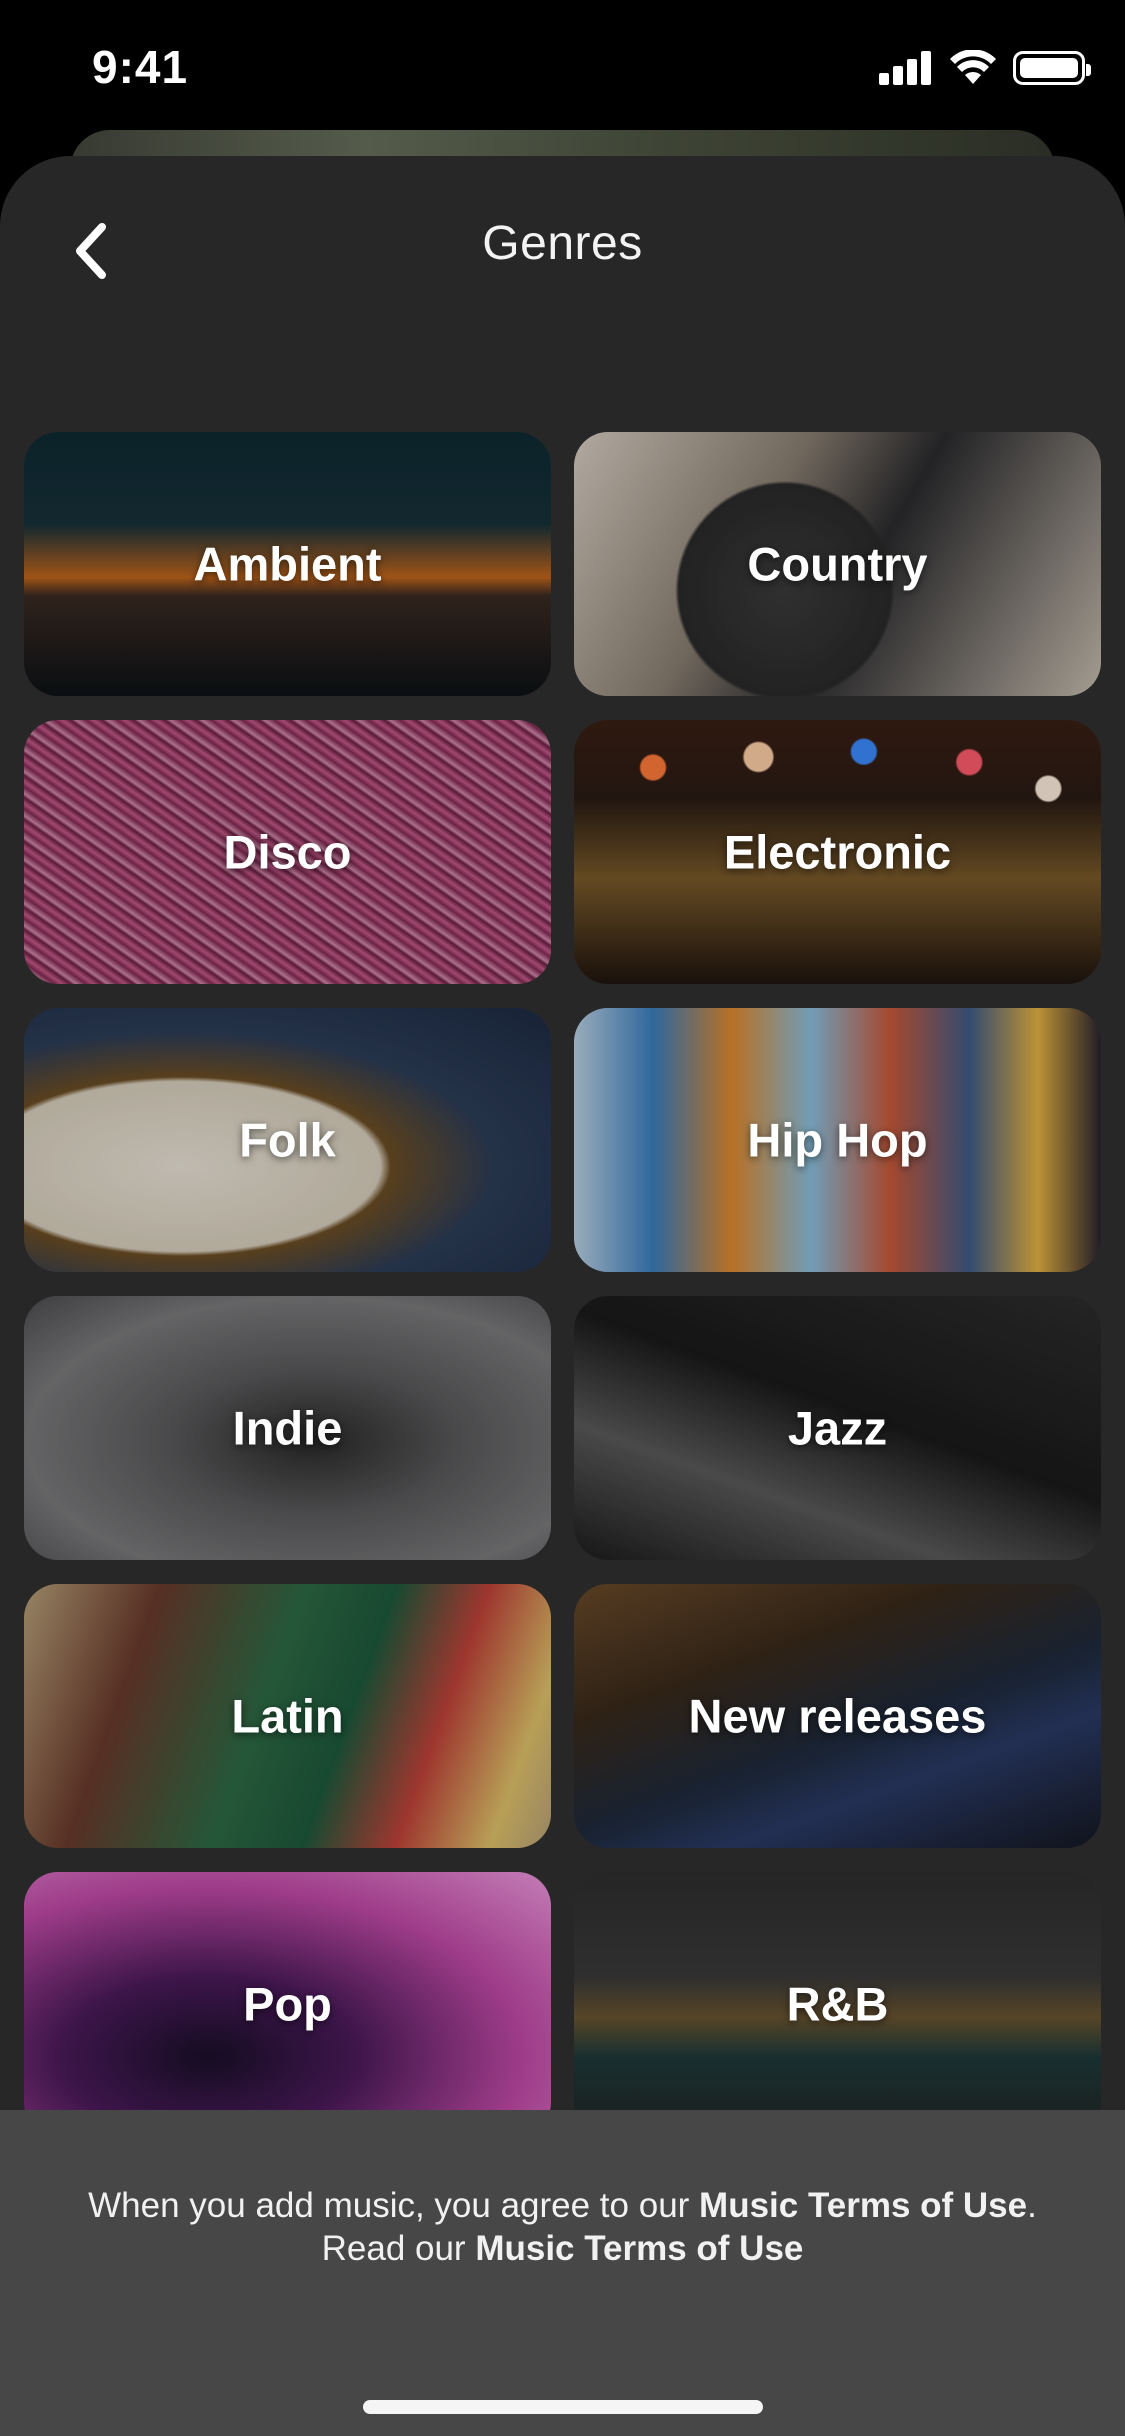 This screenshot has height=2436, width=1125. What do you see at coordinates (1052, 68) in the screenshot?
I see `battery-icon` at bounding box center [1052, 68].